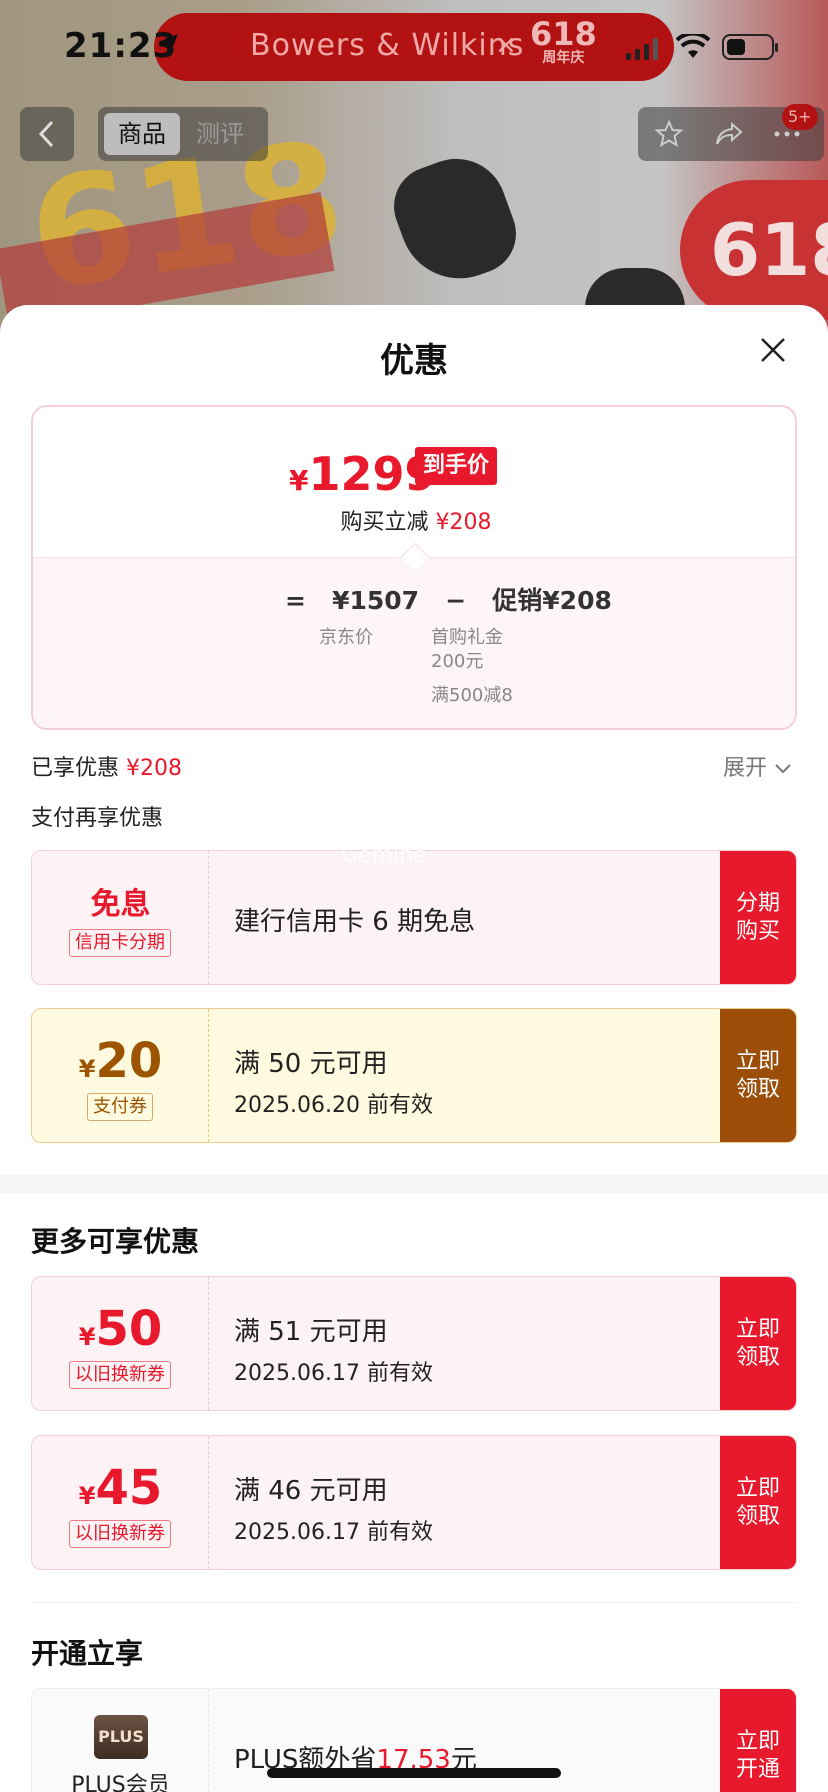 This screenshot has height=1792, width=828. I want to click on coupon-condition: 满 51 元可用, so click(311, 1332).